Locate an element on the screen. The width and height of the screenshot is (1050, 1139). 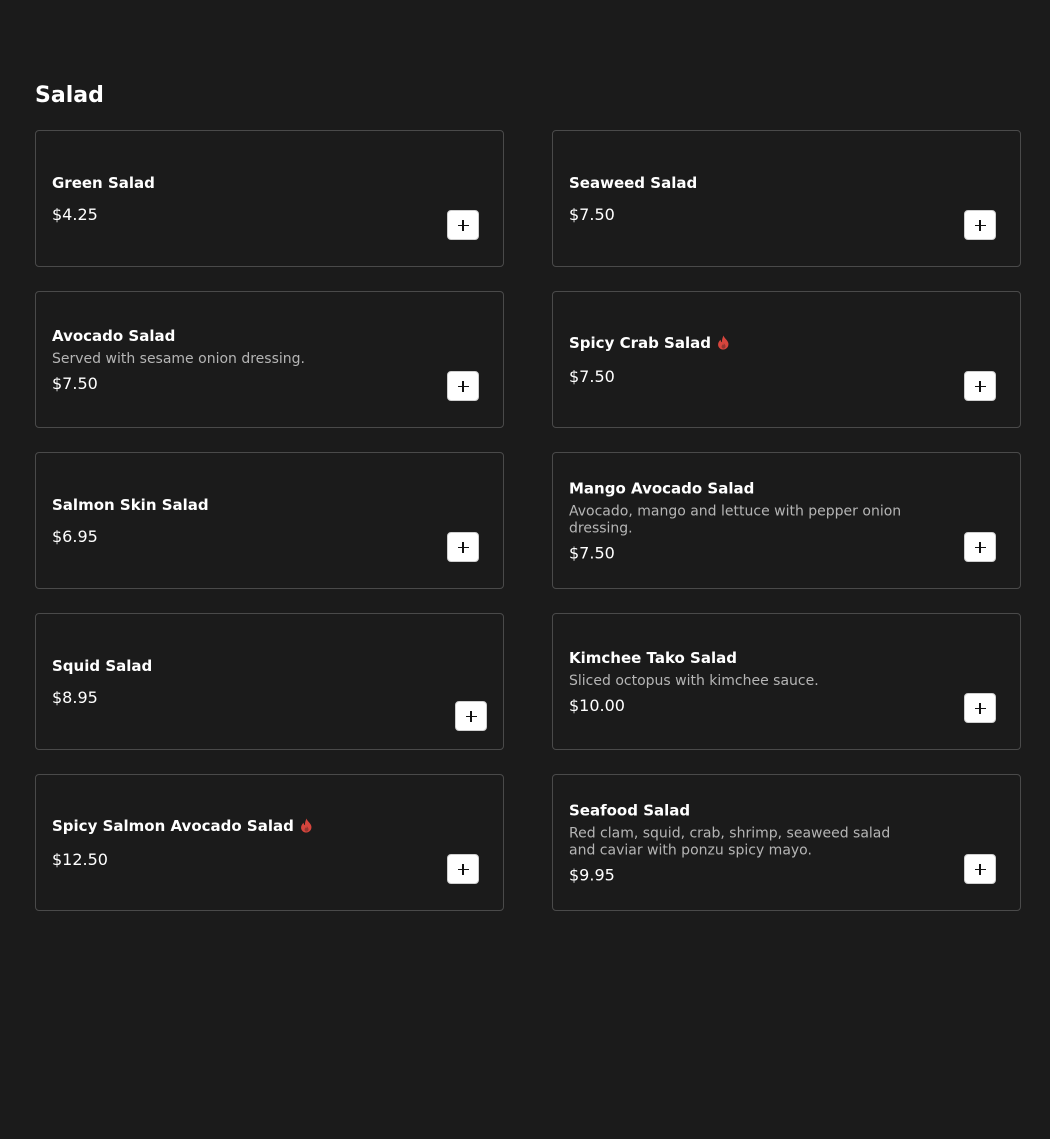
menu-item-price: $8.95 is located at coordinates (75, 697).